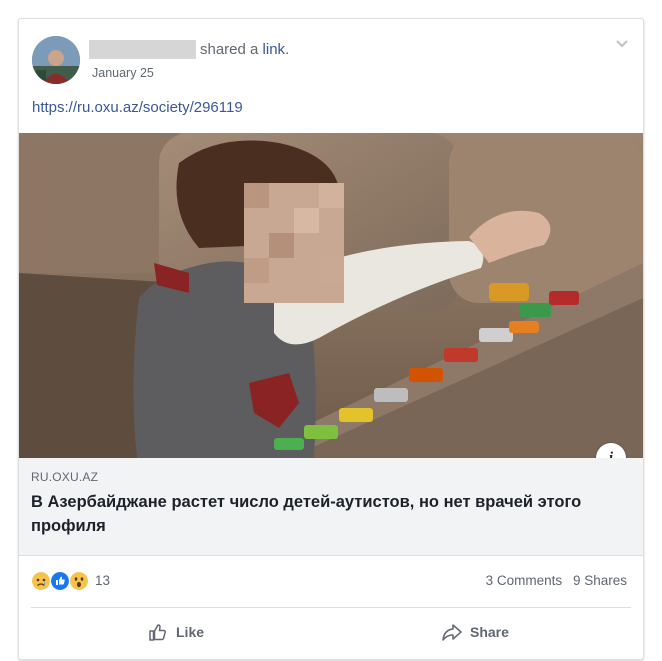  I want to click on post-date: January 25, so click(123, 73).